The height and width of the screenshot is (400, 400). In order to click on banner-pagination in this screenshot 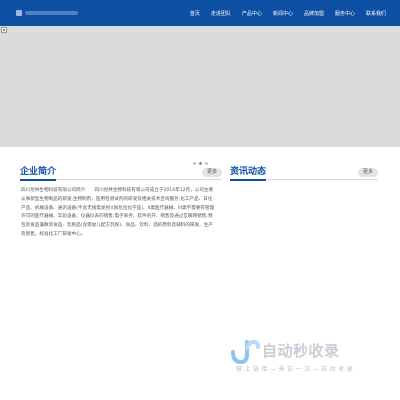, I will do `click(200, 163)`.